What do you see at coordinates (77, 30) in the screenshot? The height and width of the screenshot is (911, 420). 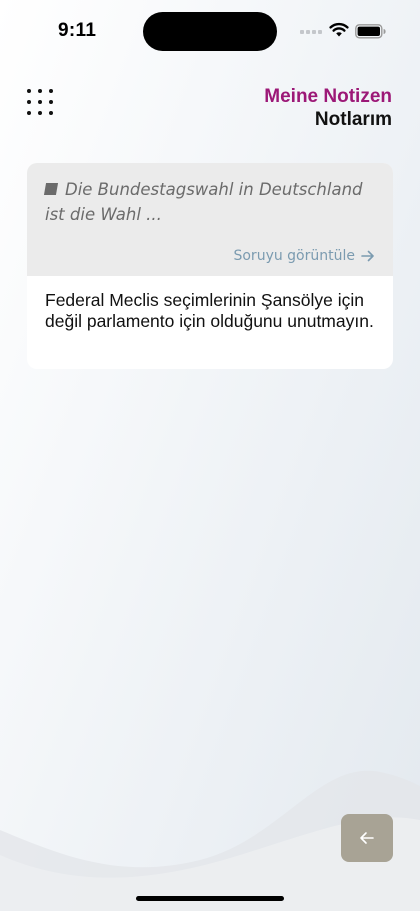 I see `status-time: 9:11` at bounding box center [77, 30].